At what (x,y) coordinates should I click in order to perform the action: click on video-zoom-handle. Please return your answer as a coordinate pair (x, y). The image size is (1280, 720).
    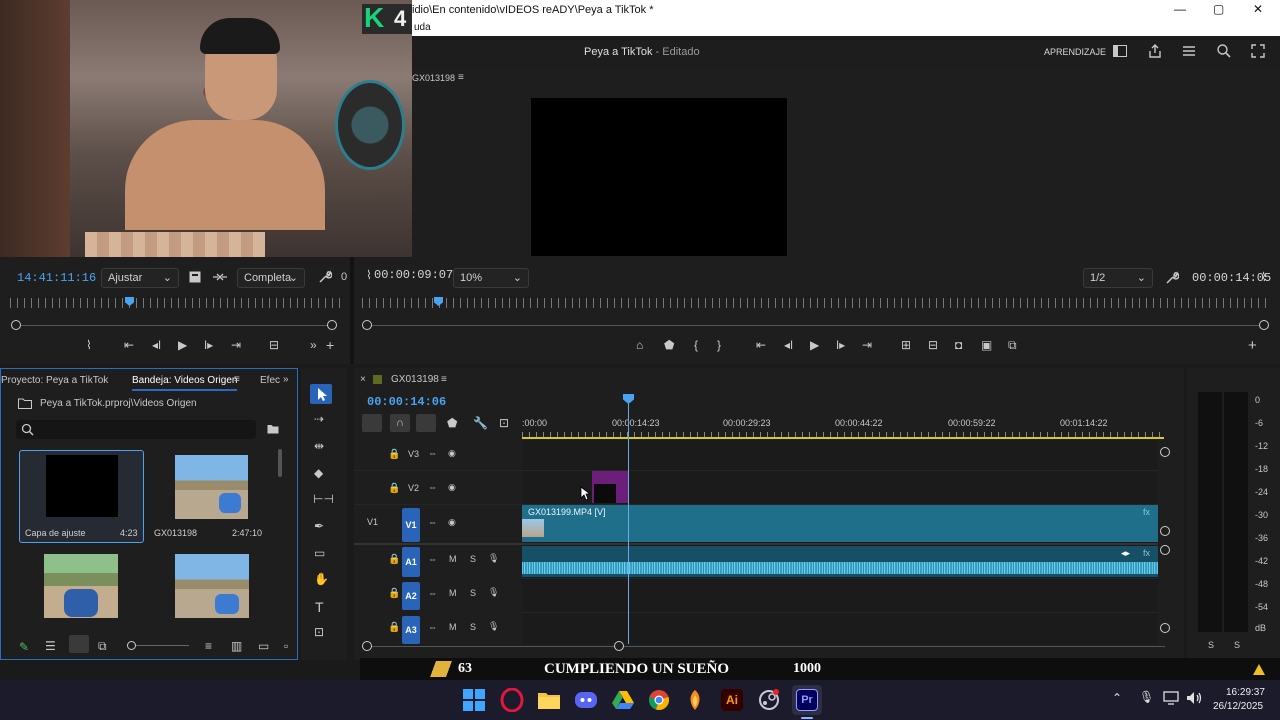
    Looking at the image, I should click on (1165, 531).